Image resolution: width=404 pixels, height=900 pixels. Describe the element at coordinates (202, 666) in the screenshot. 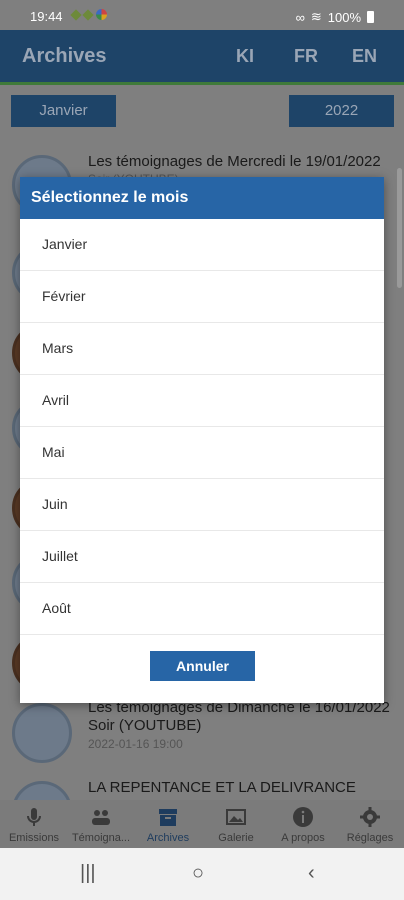

I see `cancel-button: Annuler` at that location.